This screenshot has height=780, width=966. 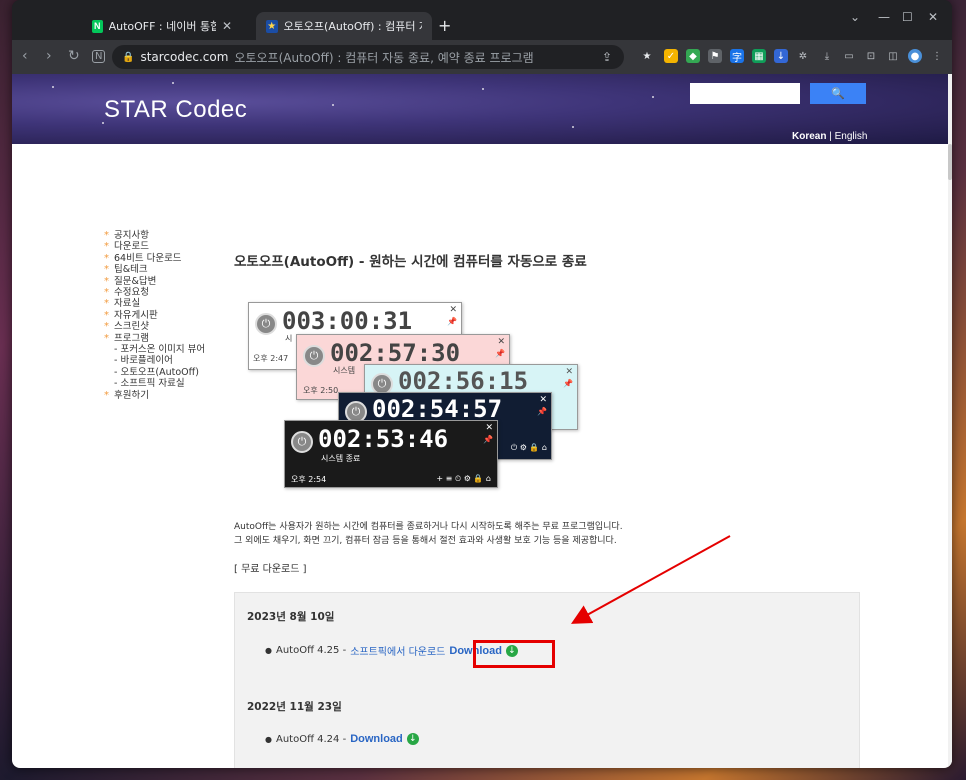 What do you see at coordinates (184, 57) in the screenshot?
I see `address-domain: starcodec.com` at bounding box center [184, 57].